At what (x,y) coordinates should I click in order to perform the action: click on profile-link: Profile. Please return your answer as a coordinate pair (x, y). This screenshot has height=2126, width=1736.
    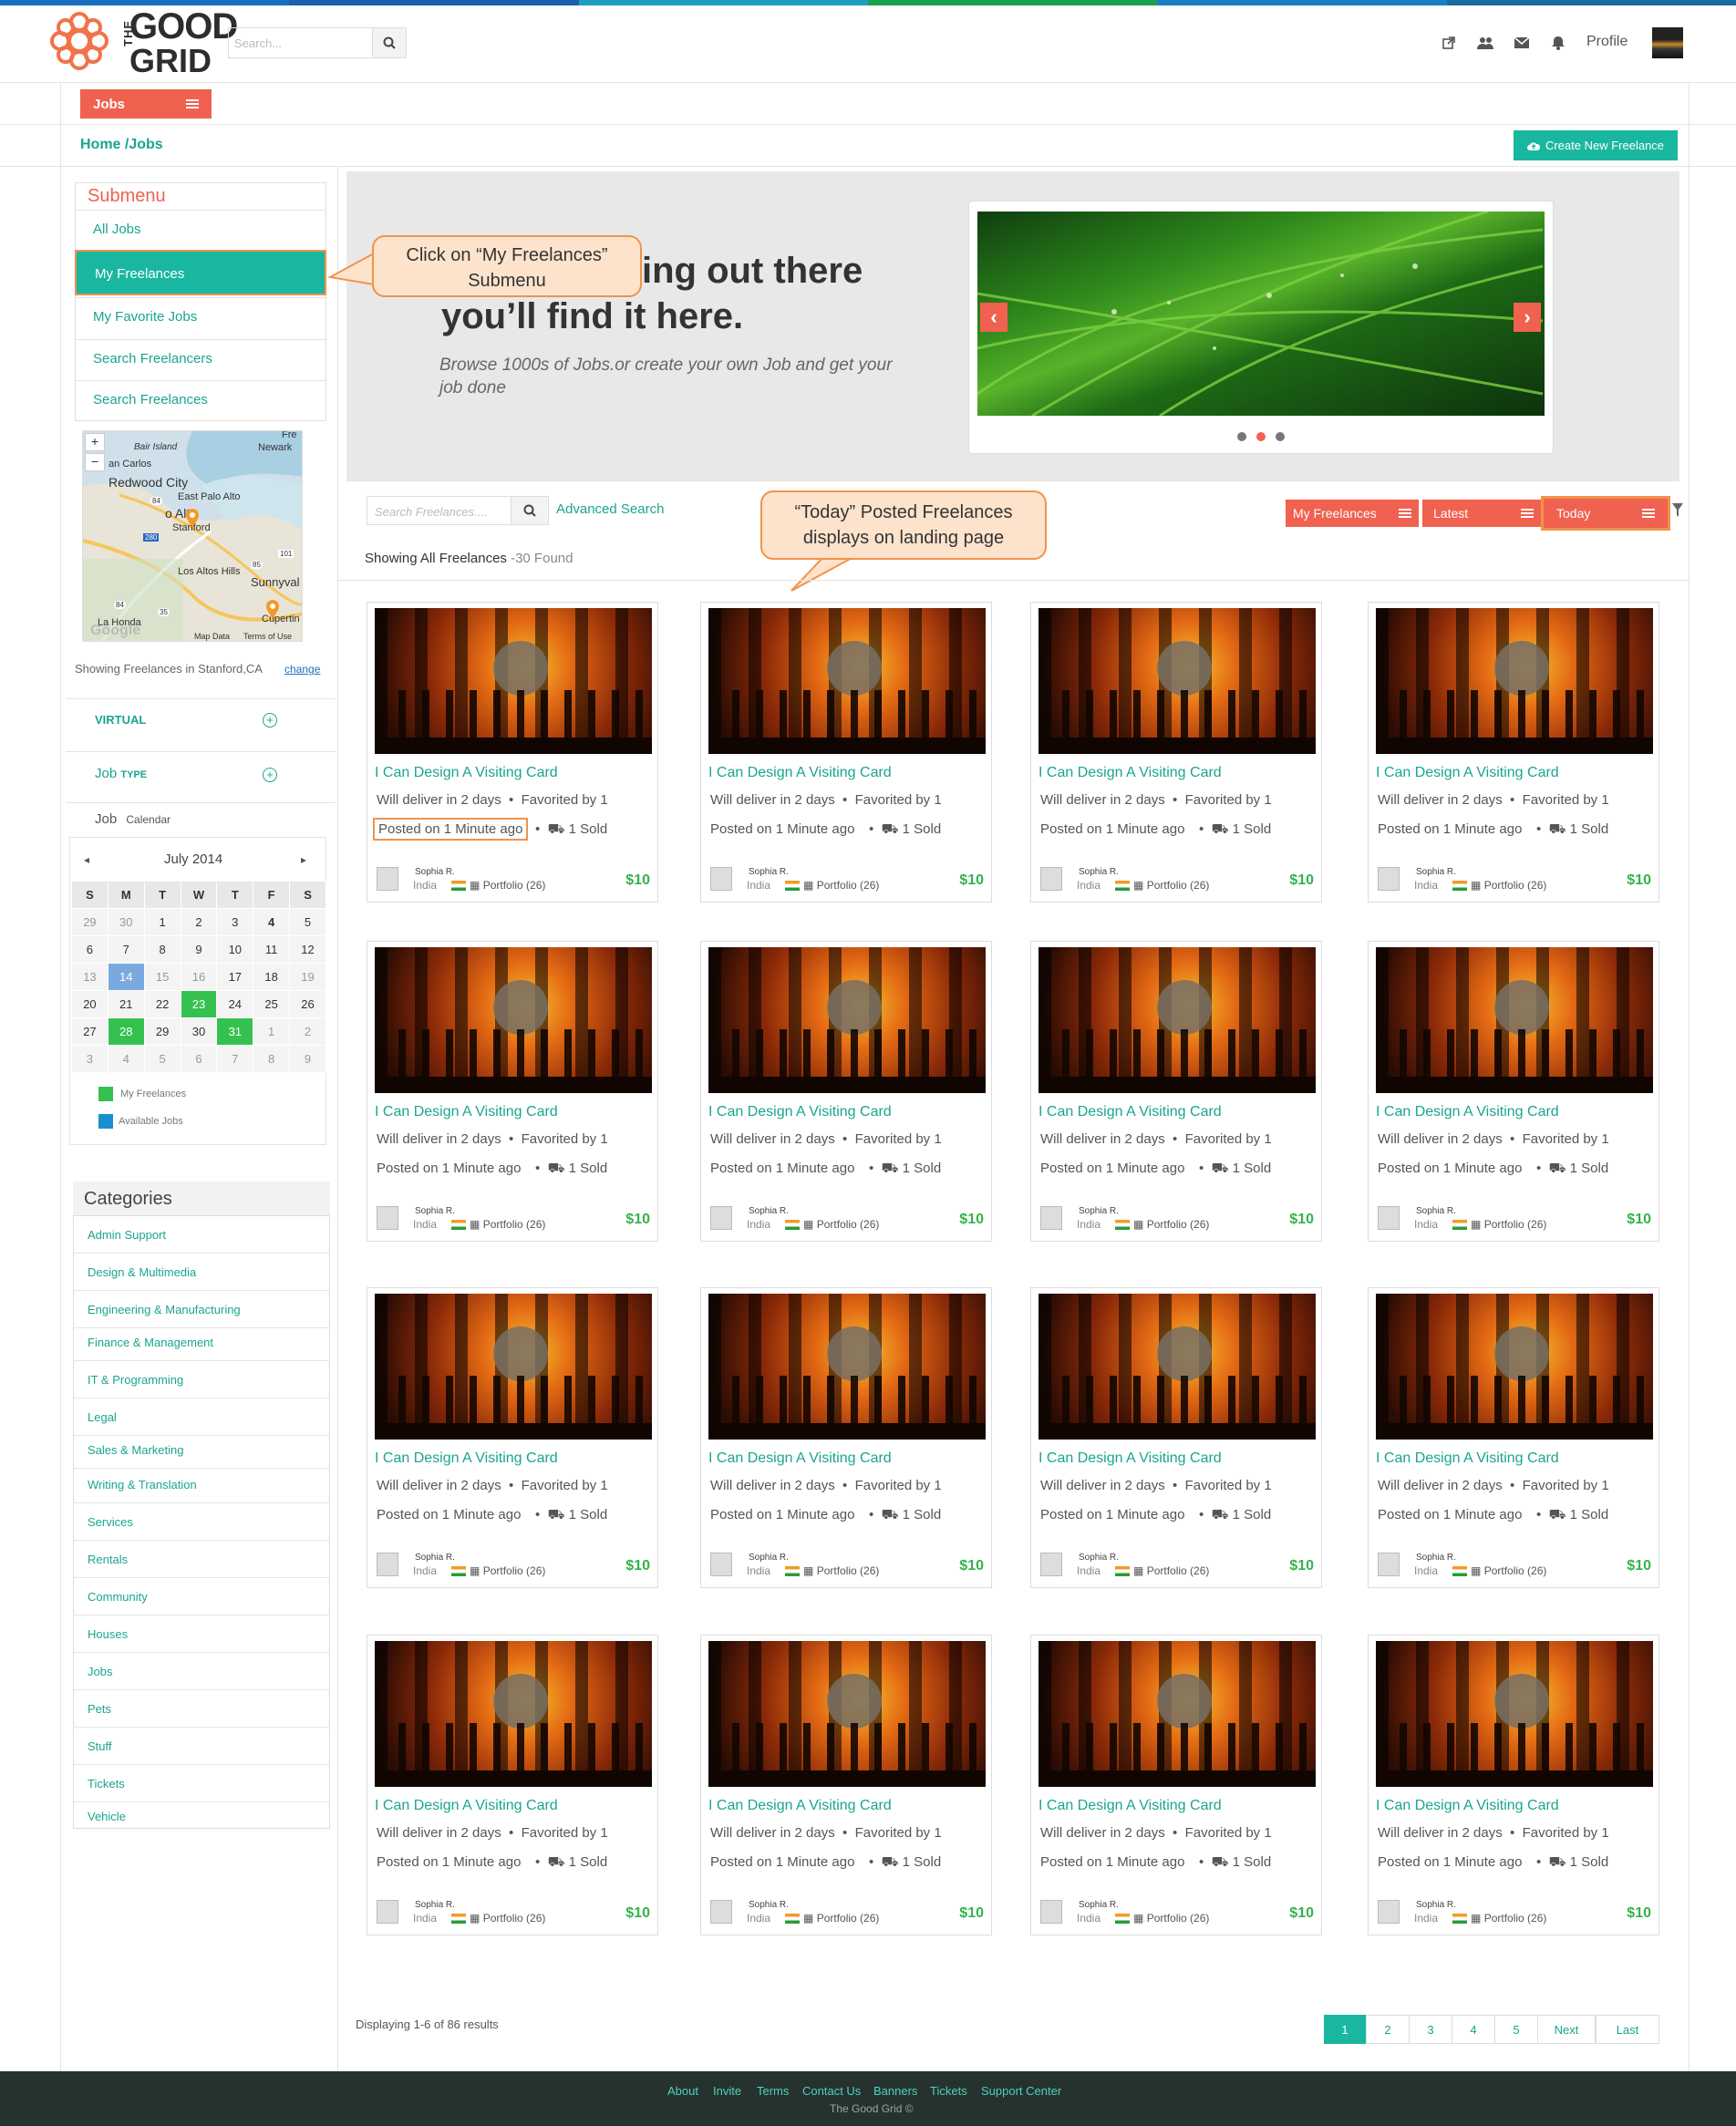
    Looking at the image, I should click on (1607, 42).